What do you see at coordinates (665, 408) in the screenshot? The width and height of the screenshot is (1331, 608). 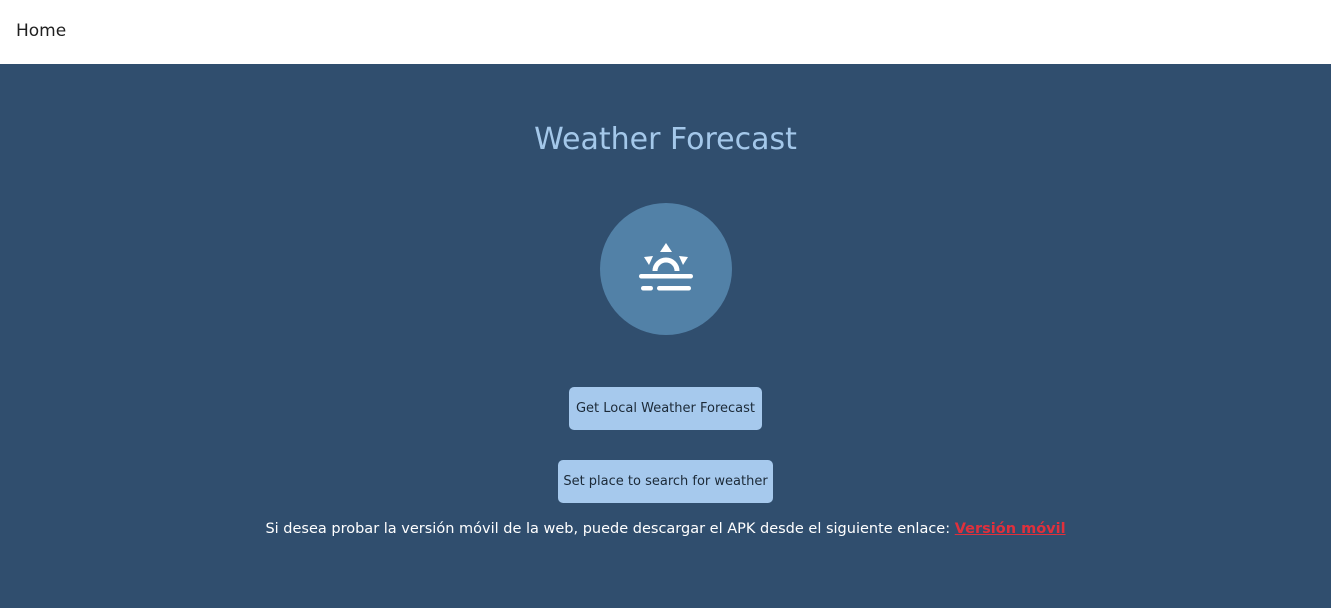 I see `get-local-forecast-button: Get Local Weather Forecast` at bounding box center [665, 408].